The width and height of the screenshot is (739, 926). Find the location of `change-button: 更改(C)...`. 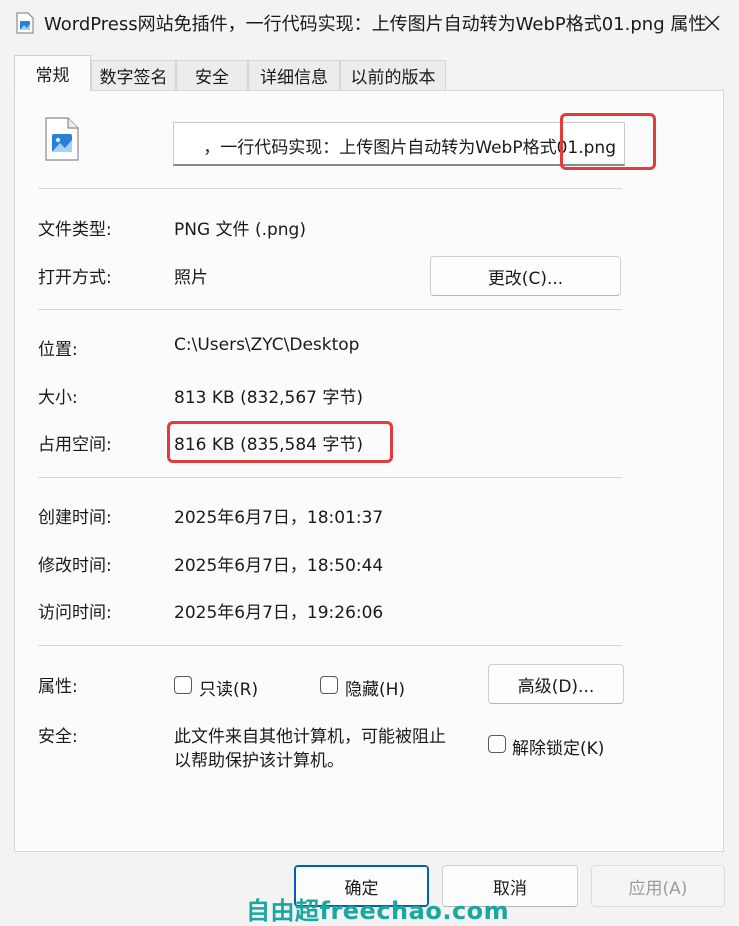

change-button: 更改(C)... is located at coordinates (525, 276).